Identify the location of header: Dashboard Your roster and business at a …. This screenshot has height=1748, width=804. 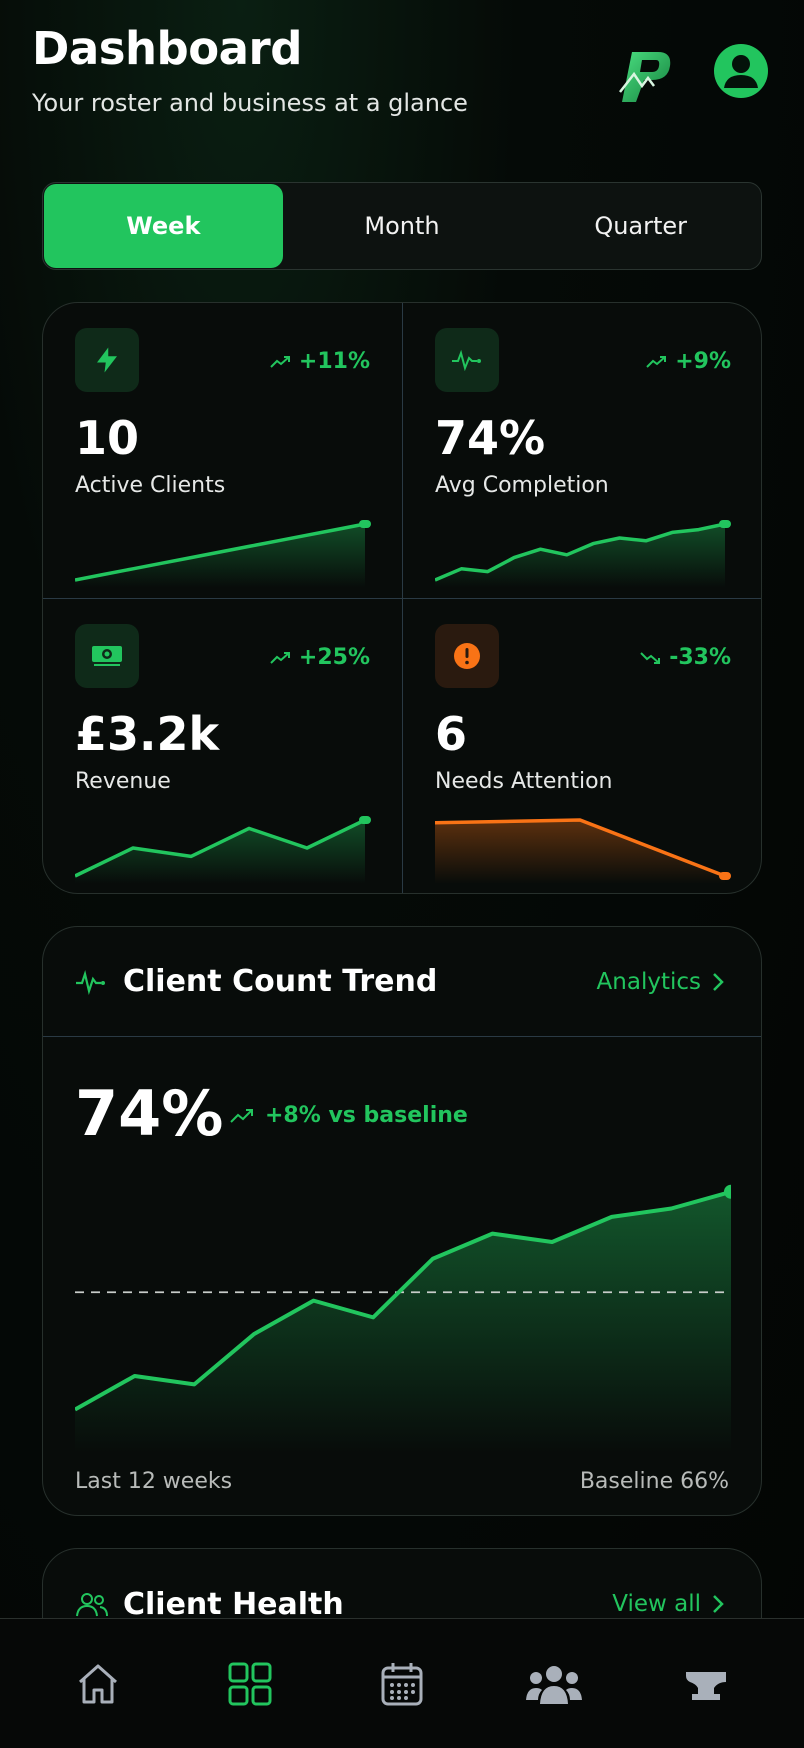
(402, 77).